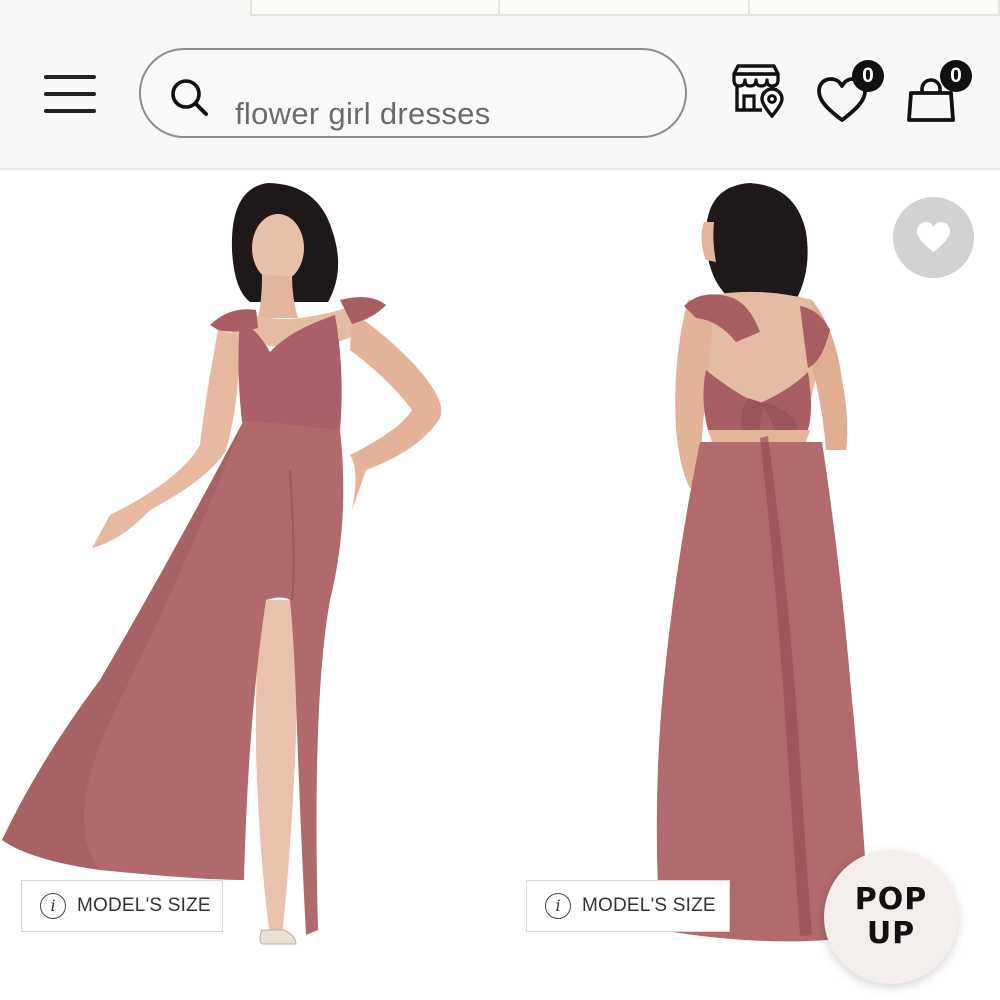 Image resolution: width=1000 pixels, height=1000 pixels. I want to click on top-tab-strip, so click(500, 10).